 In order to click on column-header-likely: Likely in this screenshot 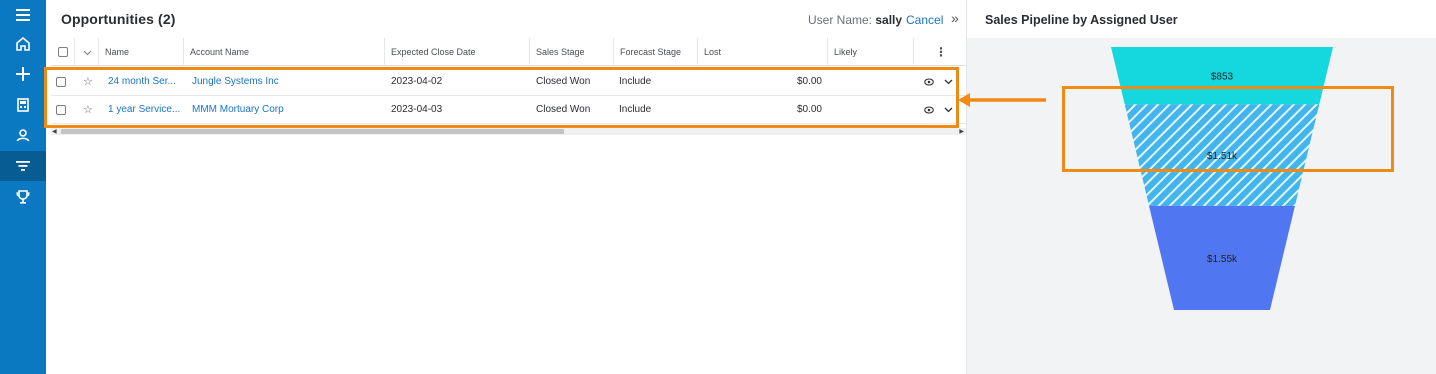, I will do `click(870, 52)`.